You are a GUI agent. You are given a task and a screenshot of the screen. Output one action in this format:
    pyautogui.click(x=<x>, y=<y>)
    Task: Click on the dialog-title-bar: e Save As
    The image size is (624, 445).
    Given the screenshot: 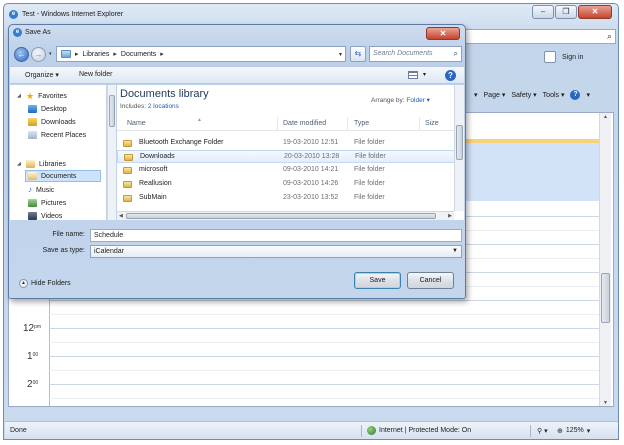 What is the action you would take?
    pyautogui.click(x=32, y=32)
    